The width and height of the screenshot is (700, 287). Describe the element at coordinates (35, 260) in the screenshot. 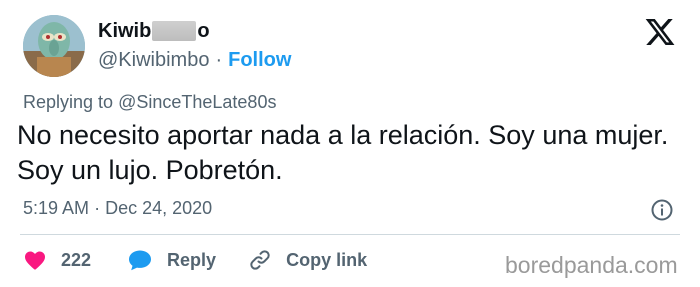

I see `heart-icon` at that location.